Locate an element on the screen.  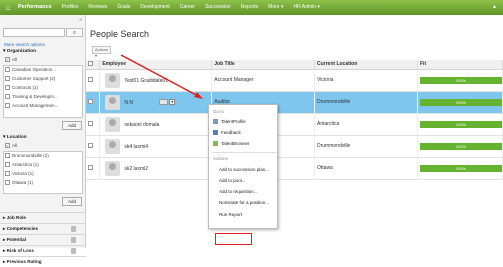
select-all-checkbox is located at coordinates (90, 63).